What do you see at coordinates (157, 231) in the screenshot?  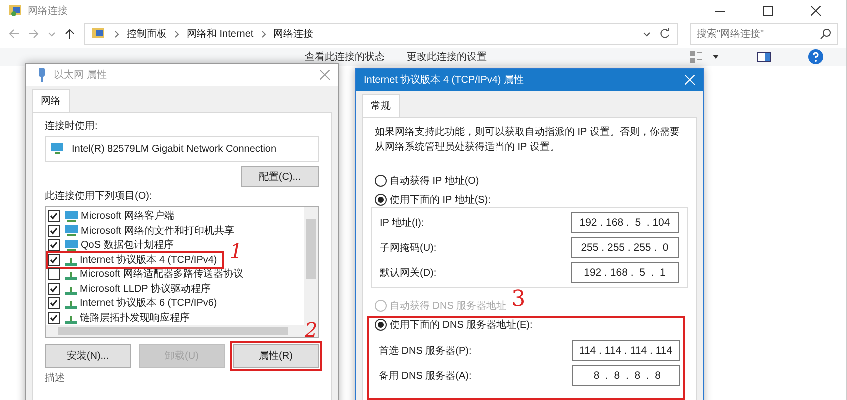 I see `list-item: Microsoft 网络的文件和打印机共享` at bounding box center [157, 231].